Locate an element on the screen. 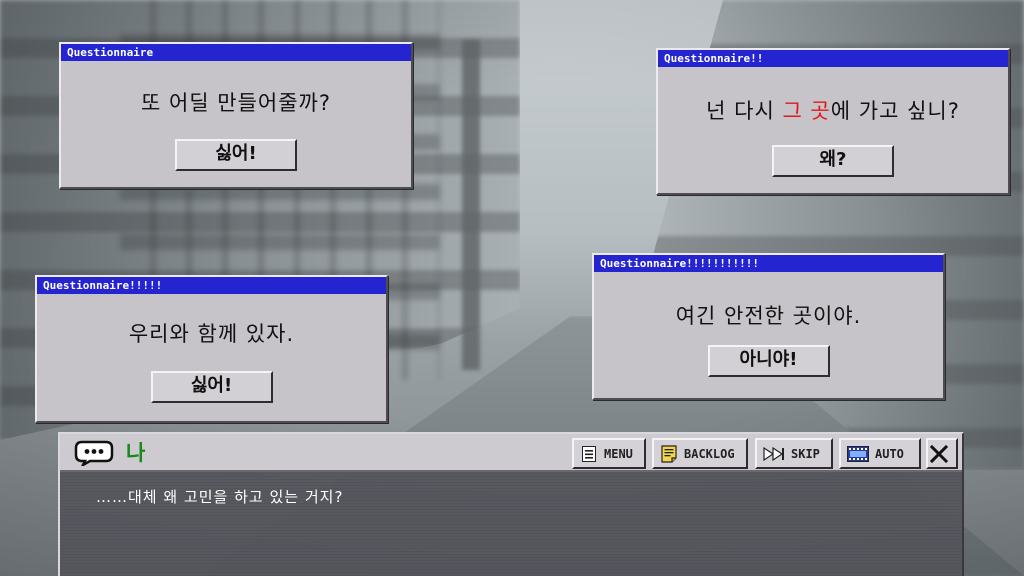 The image size is (1024, 576). backlog-label: BACKLOG is located at coordinates (709, 453).